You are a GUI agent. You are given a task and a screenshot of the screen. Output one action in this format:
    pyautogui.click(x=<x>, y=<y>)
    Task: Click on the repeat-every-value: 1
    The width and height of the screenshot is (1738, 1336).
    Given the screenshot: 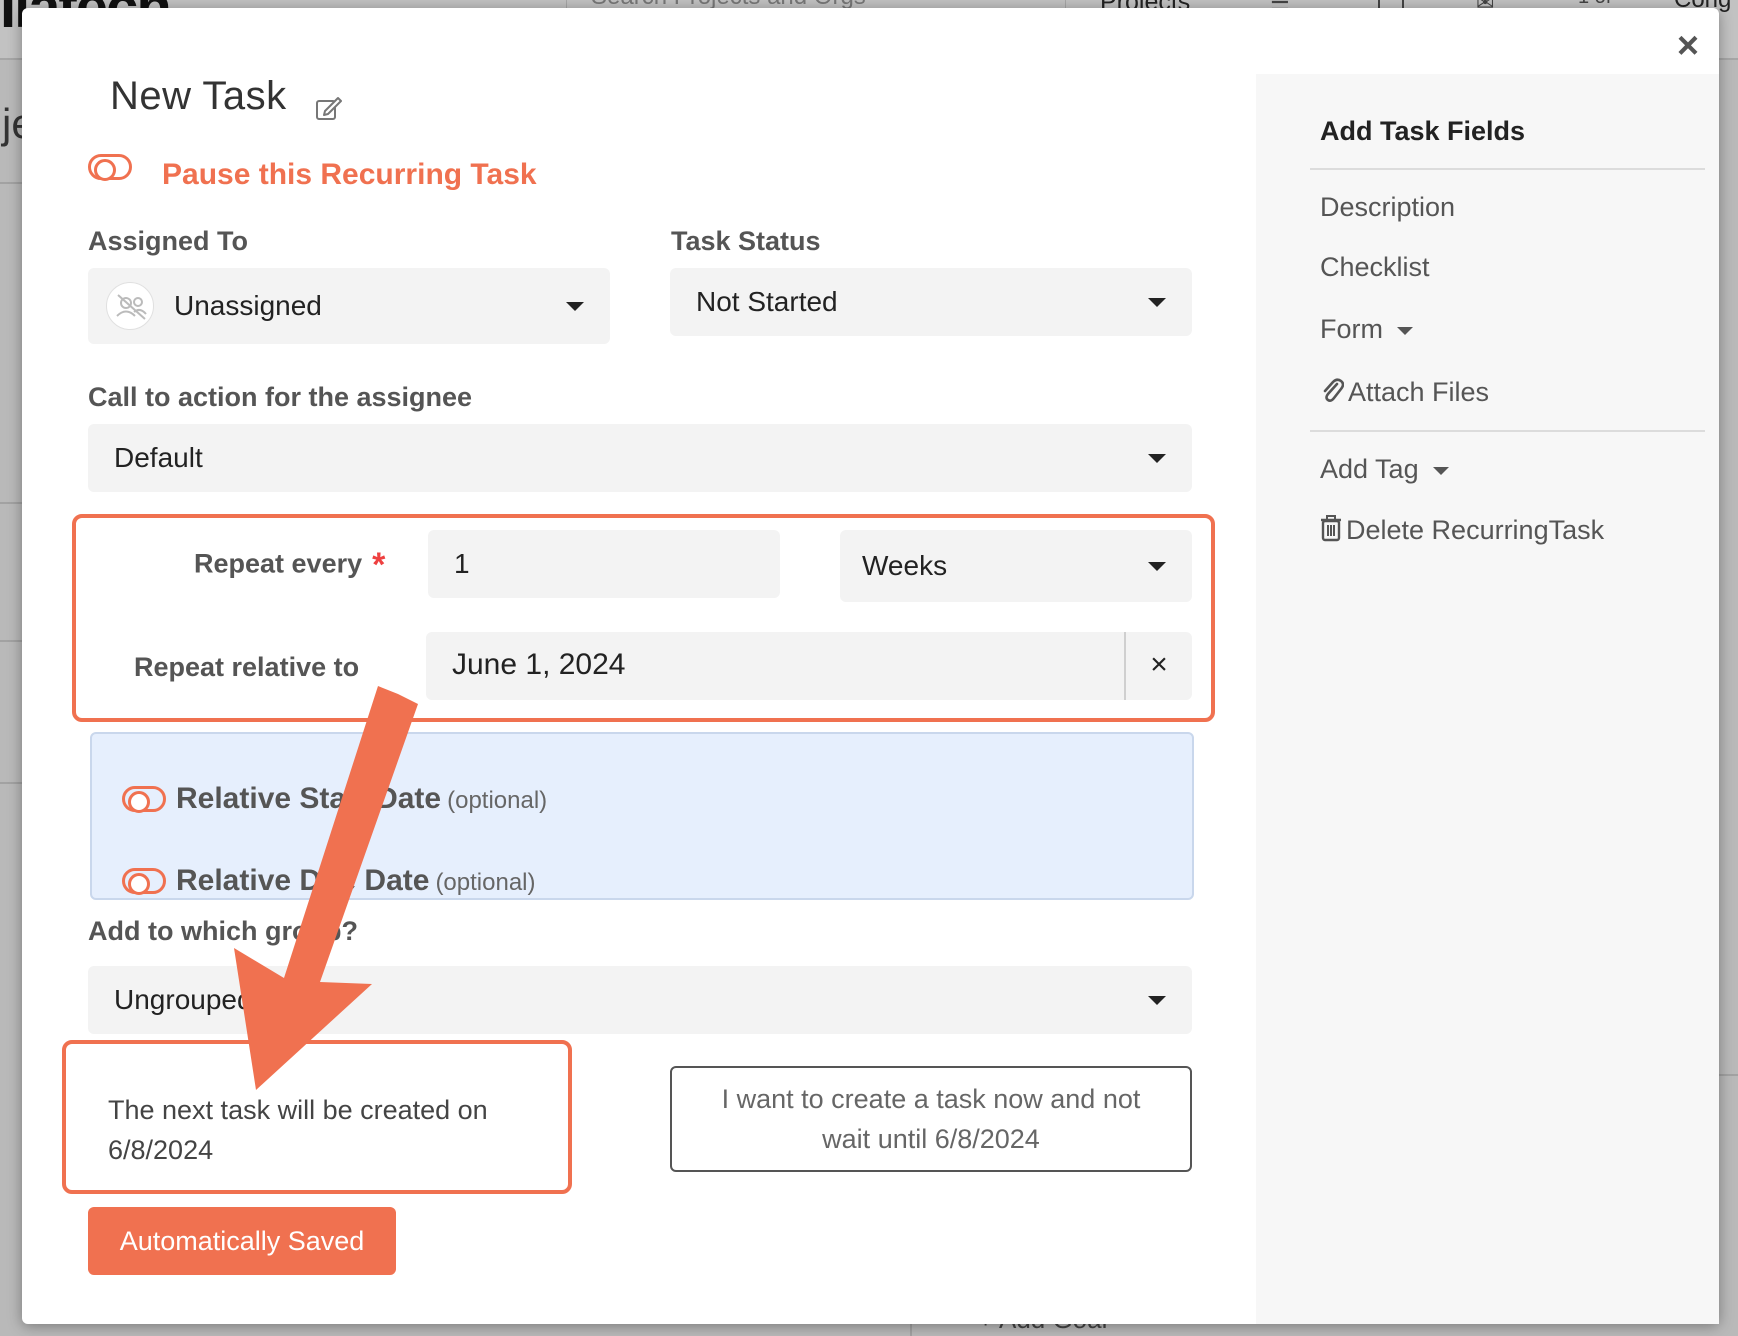 What is the action you would take?
    pyautogui.click(x=462, y=563)
    